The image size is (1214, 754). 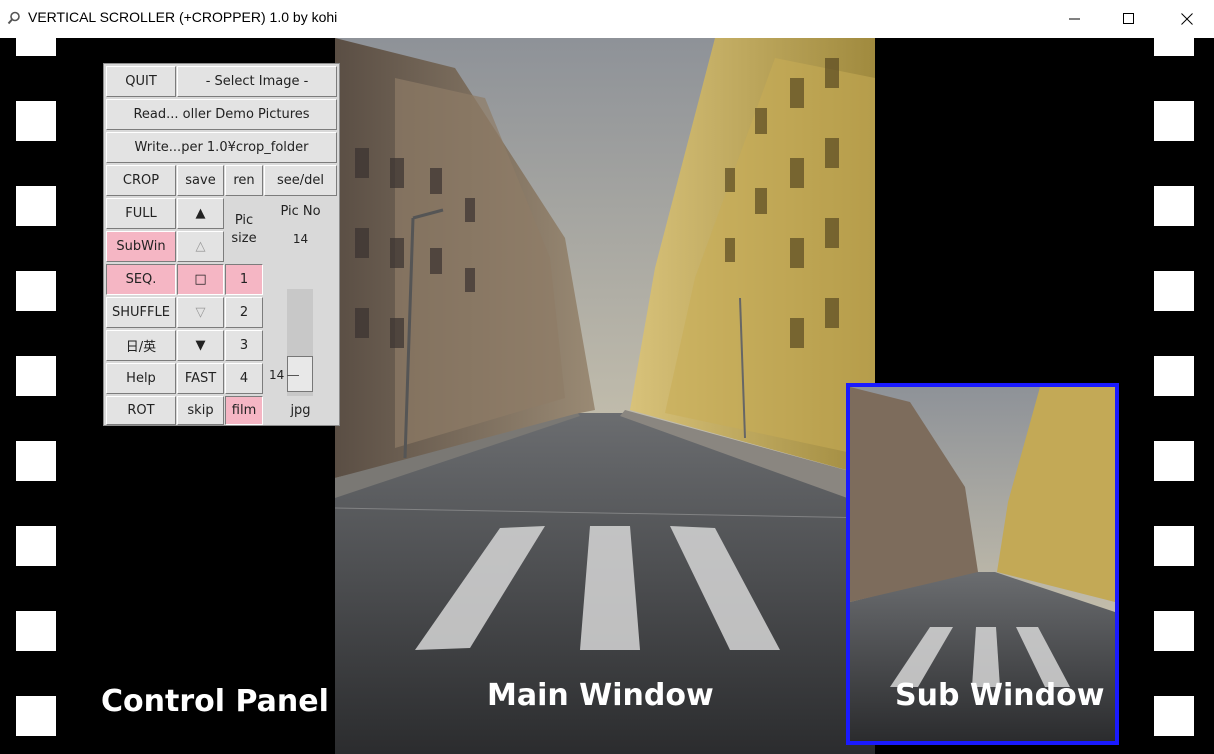 I want to click on quit-button: QUIT, so click(x=141, y=81).